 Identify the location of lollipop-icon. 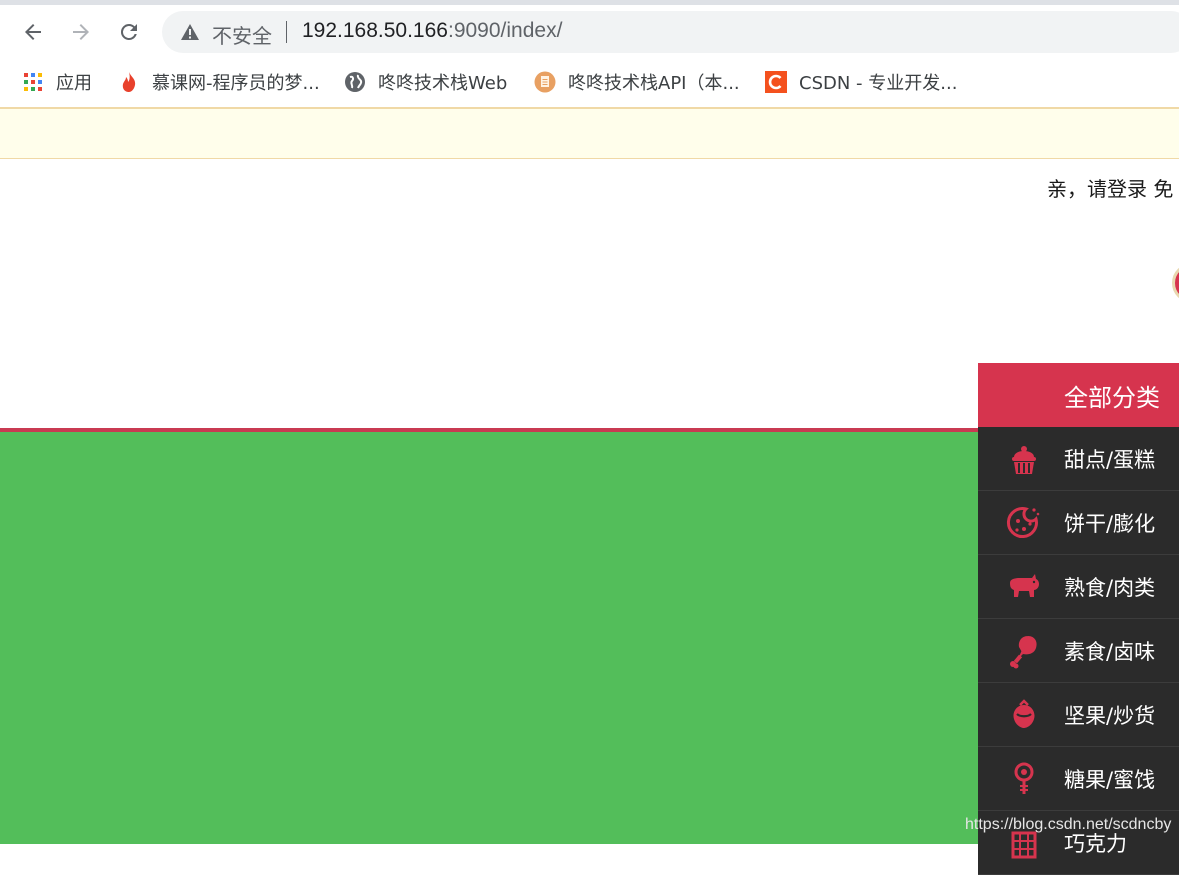
(1024, 778).